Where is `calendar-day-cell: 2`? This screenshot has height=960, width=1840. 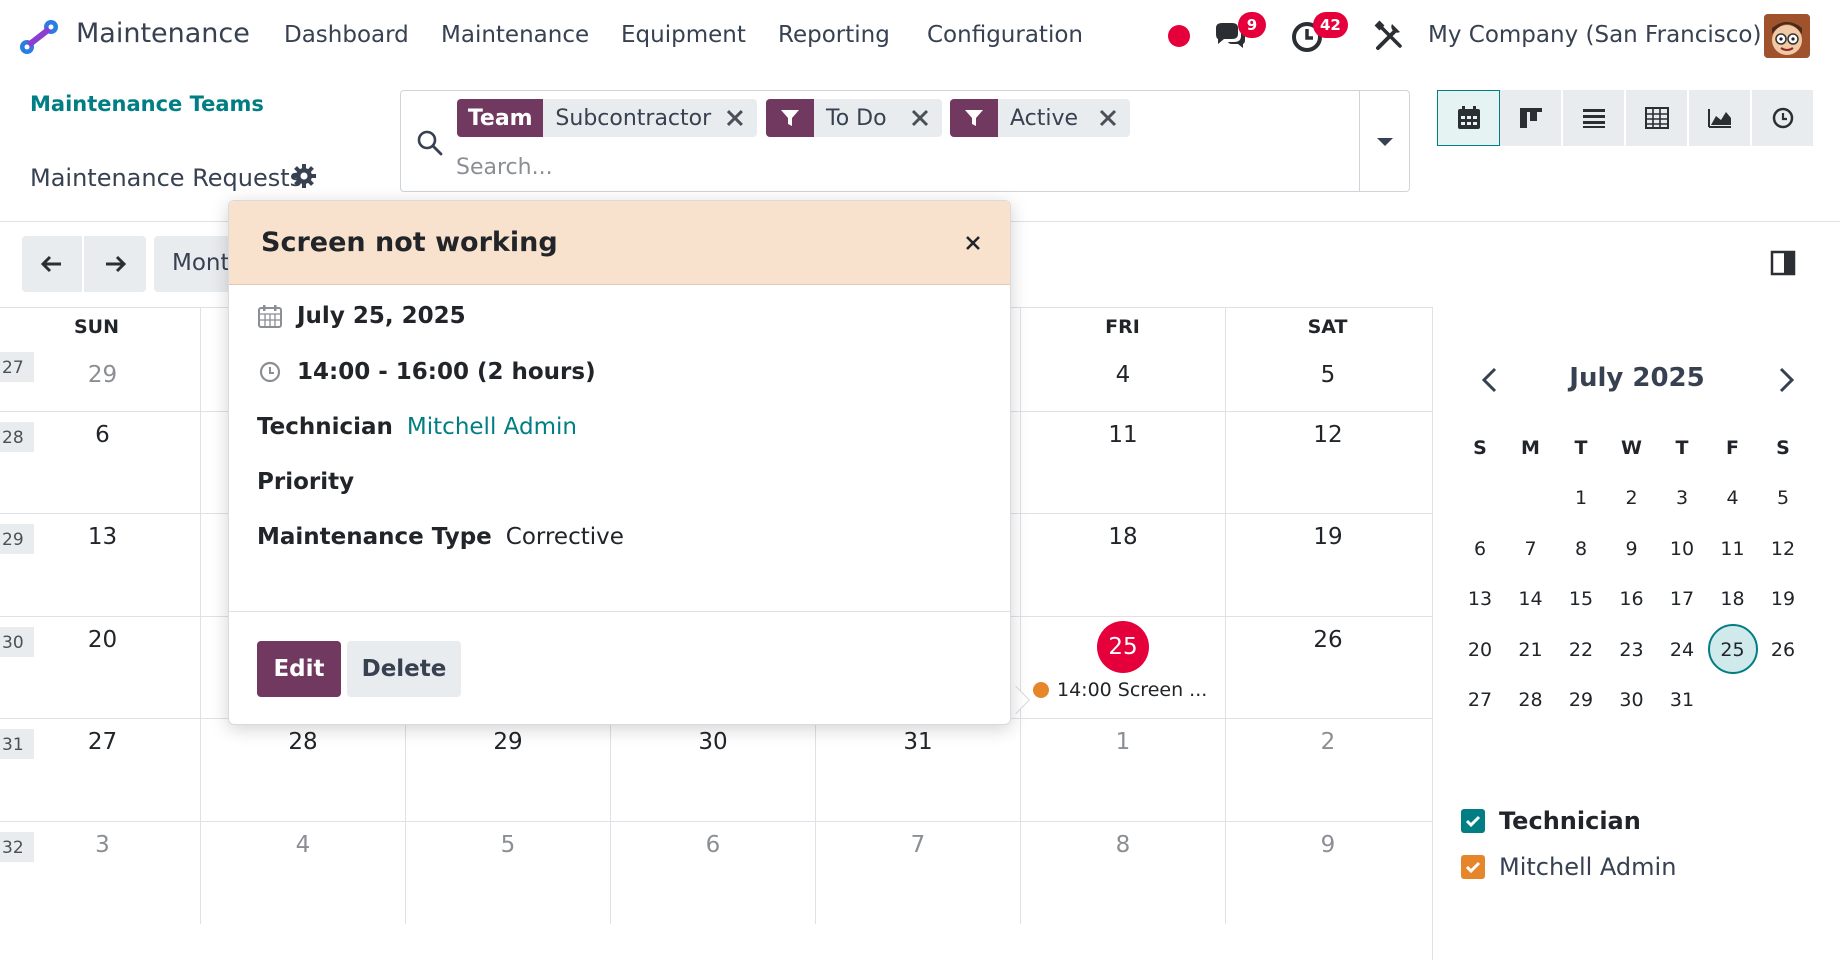
calendar-day-cell: 2 is located at coordinates (1327, 770).